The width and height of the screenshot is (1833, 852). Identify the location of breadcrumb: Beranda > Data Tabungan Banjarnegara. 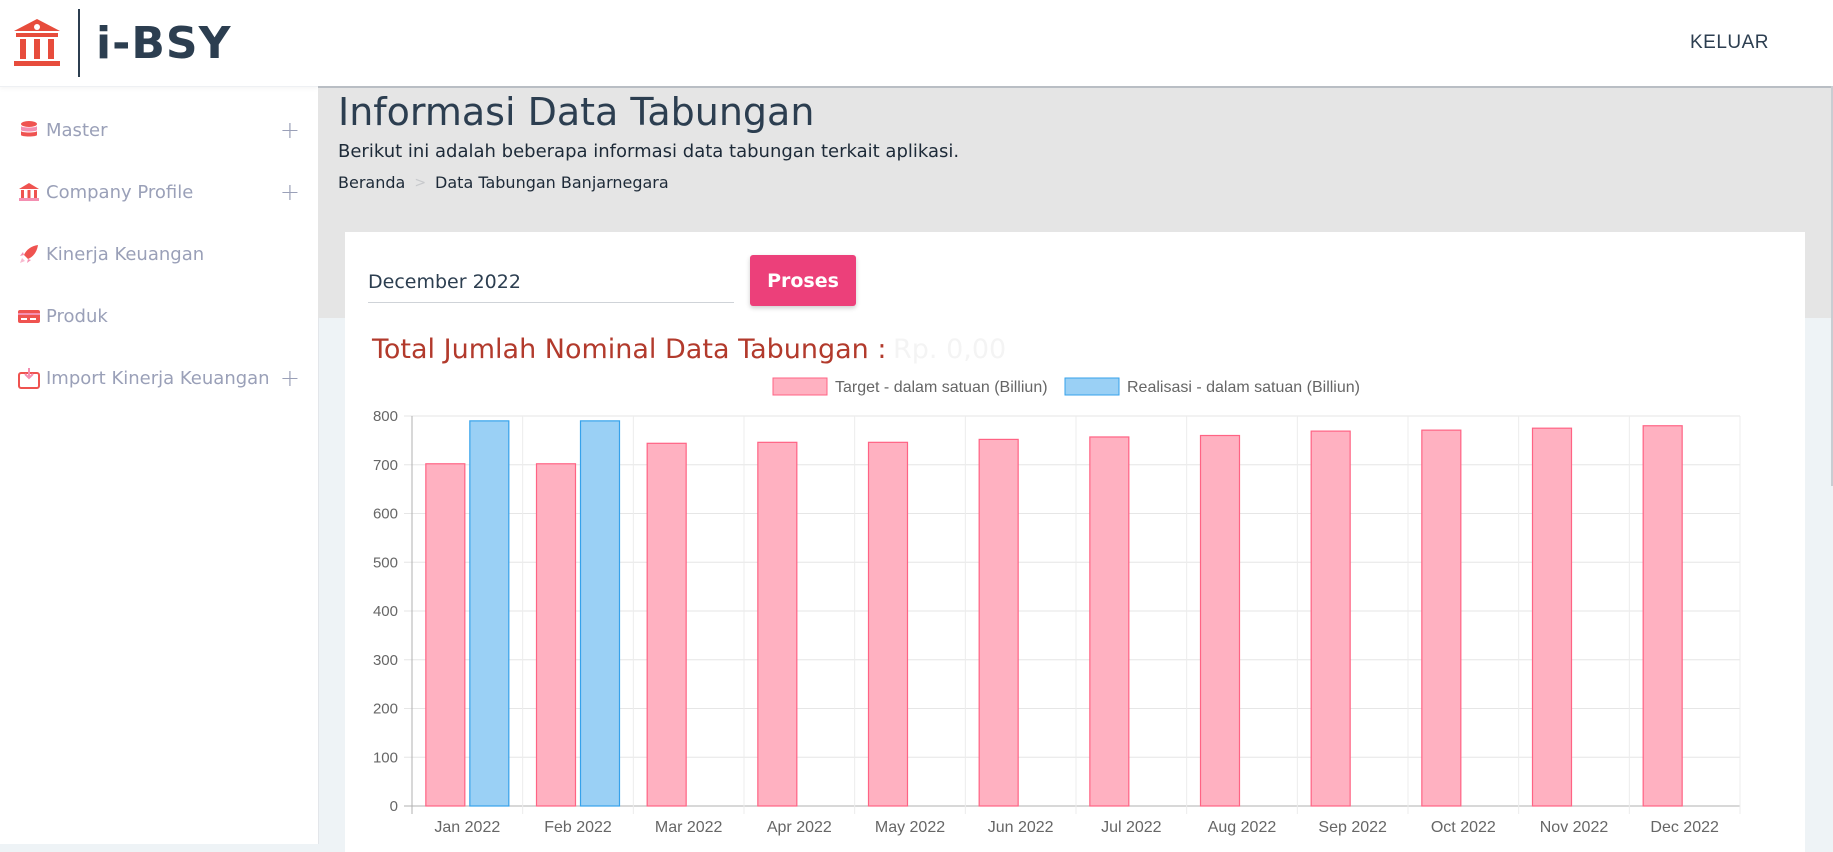
(503, 182).